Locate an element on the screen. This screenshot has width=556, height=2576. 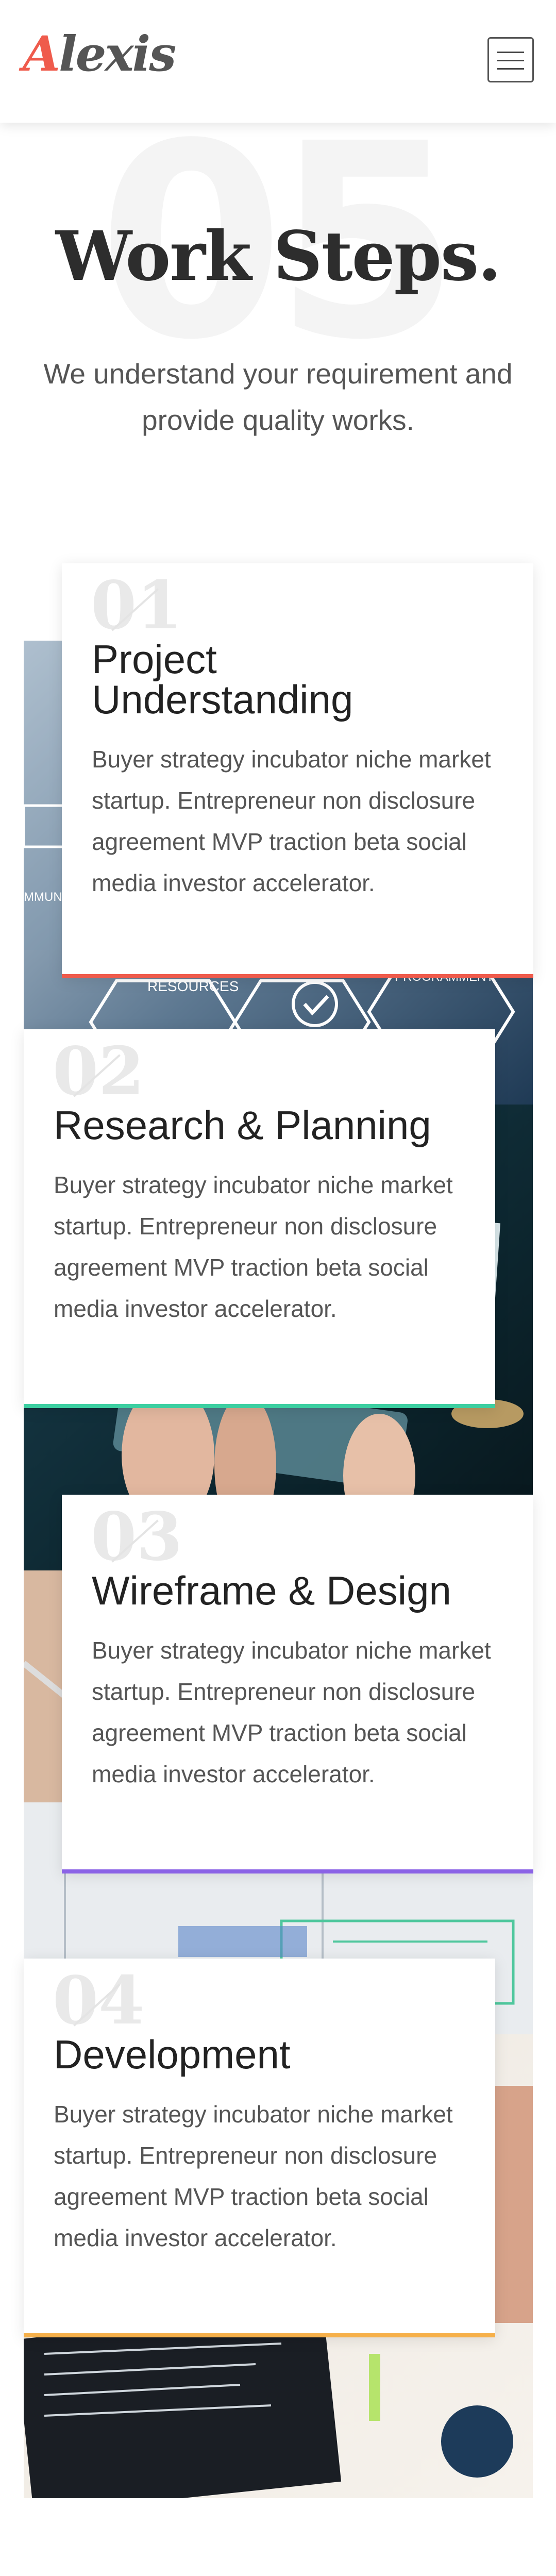
step-title: Research & Planning is located at coordinates (242, 1125).